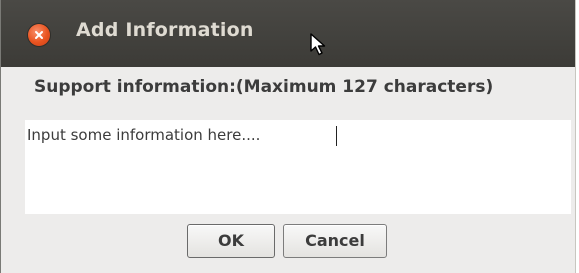 The width and height of the screenshot is (579, 273). Describe the element at coordinates (39, 35) in the screenshot. I see `close-icon` at that location.